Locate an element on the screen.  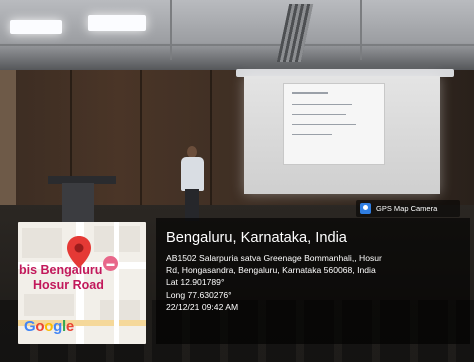
longitude: Long 77.630276° is located at coordinates (199, 294).